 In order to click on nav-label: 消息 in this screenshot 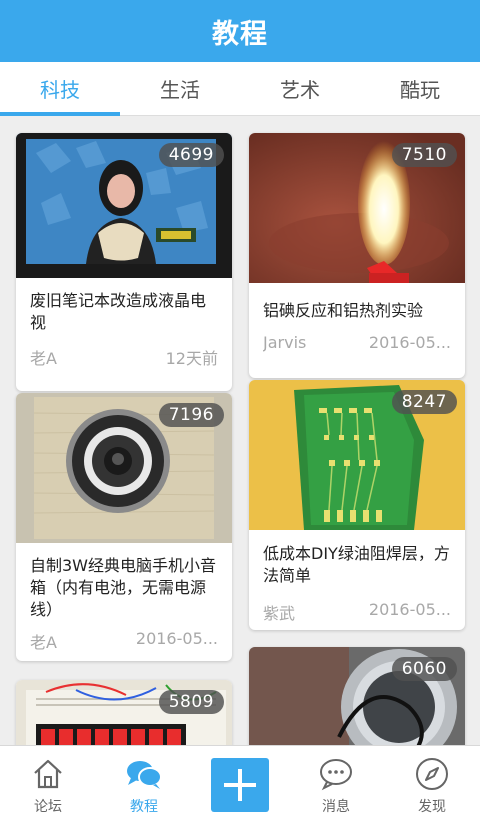, I will do `click(336, 807)`.